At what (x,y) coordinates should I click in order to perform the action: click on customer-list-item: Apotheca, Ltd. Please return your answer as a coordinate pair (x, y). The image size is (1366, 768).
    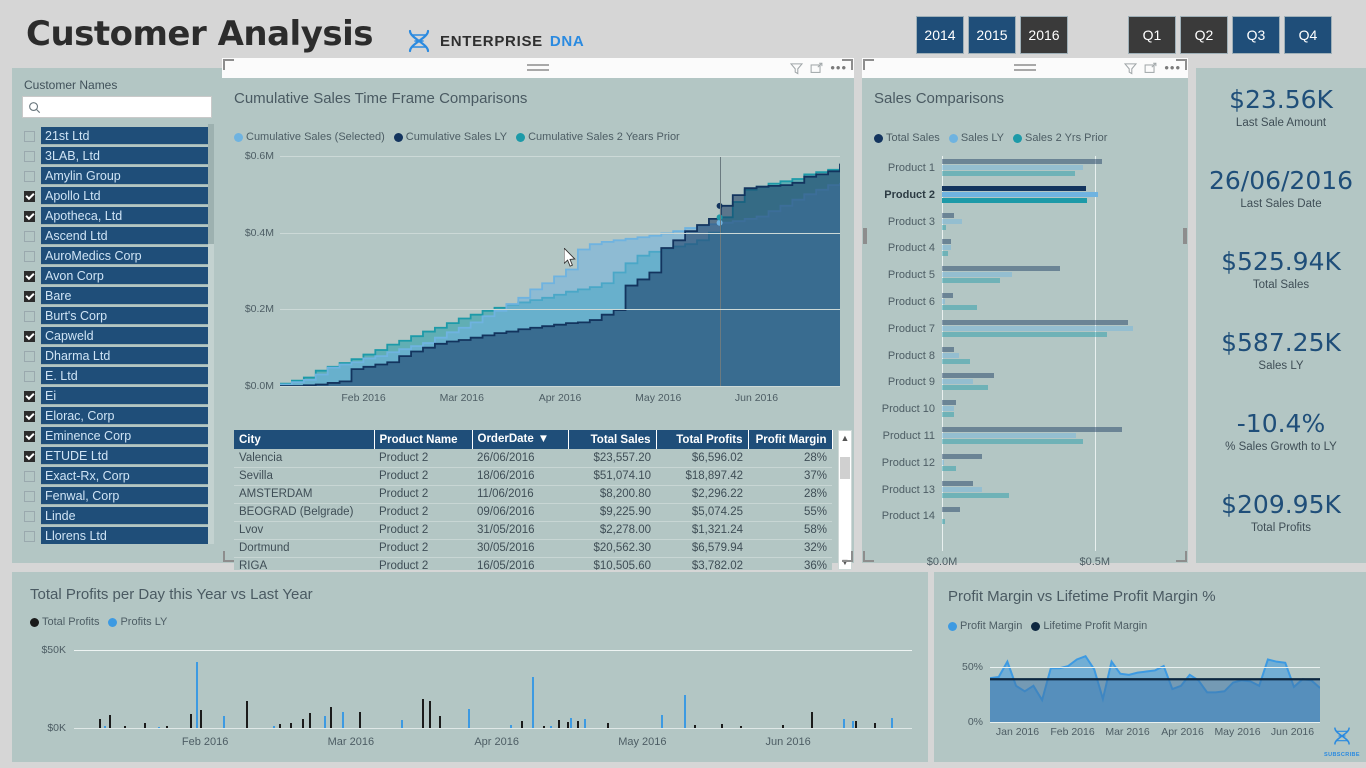
    Looking at the image, I should click on (120, 216).